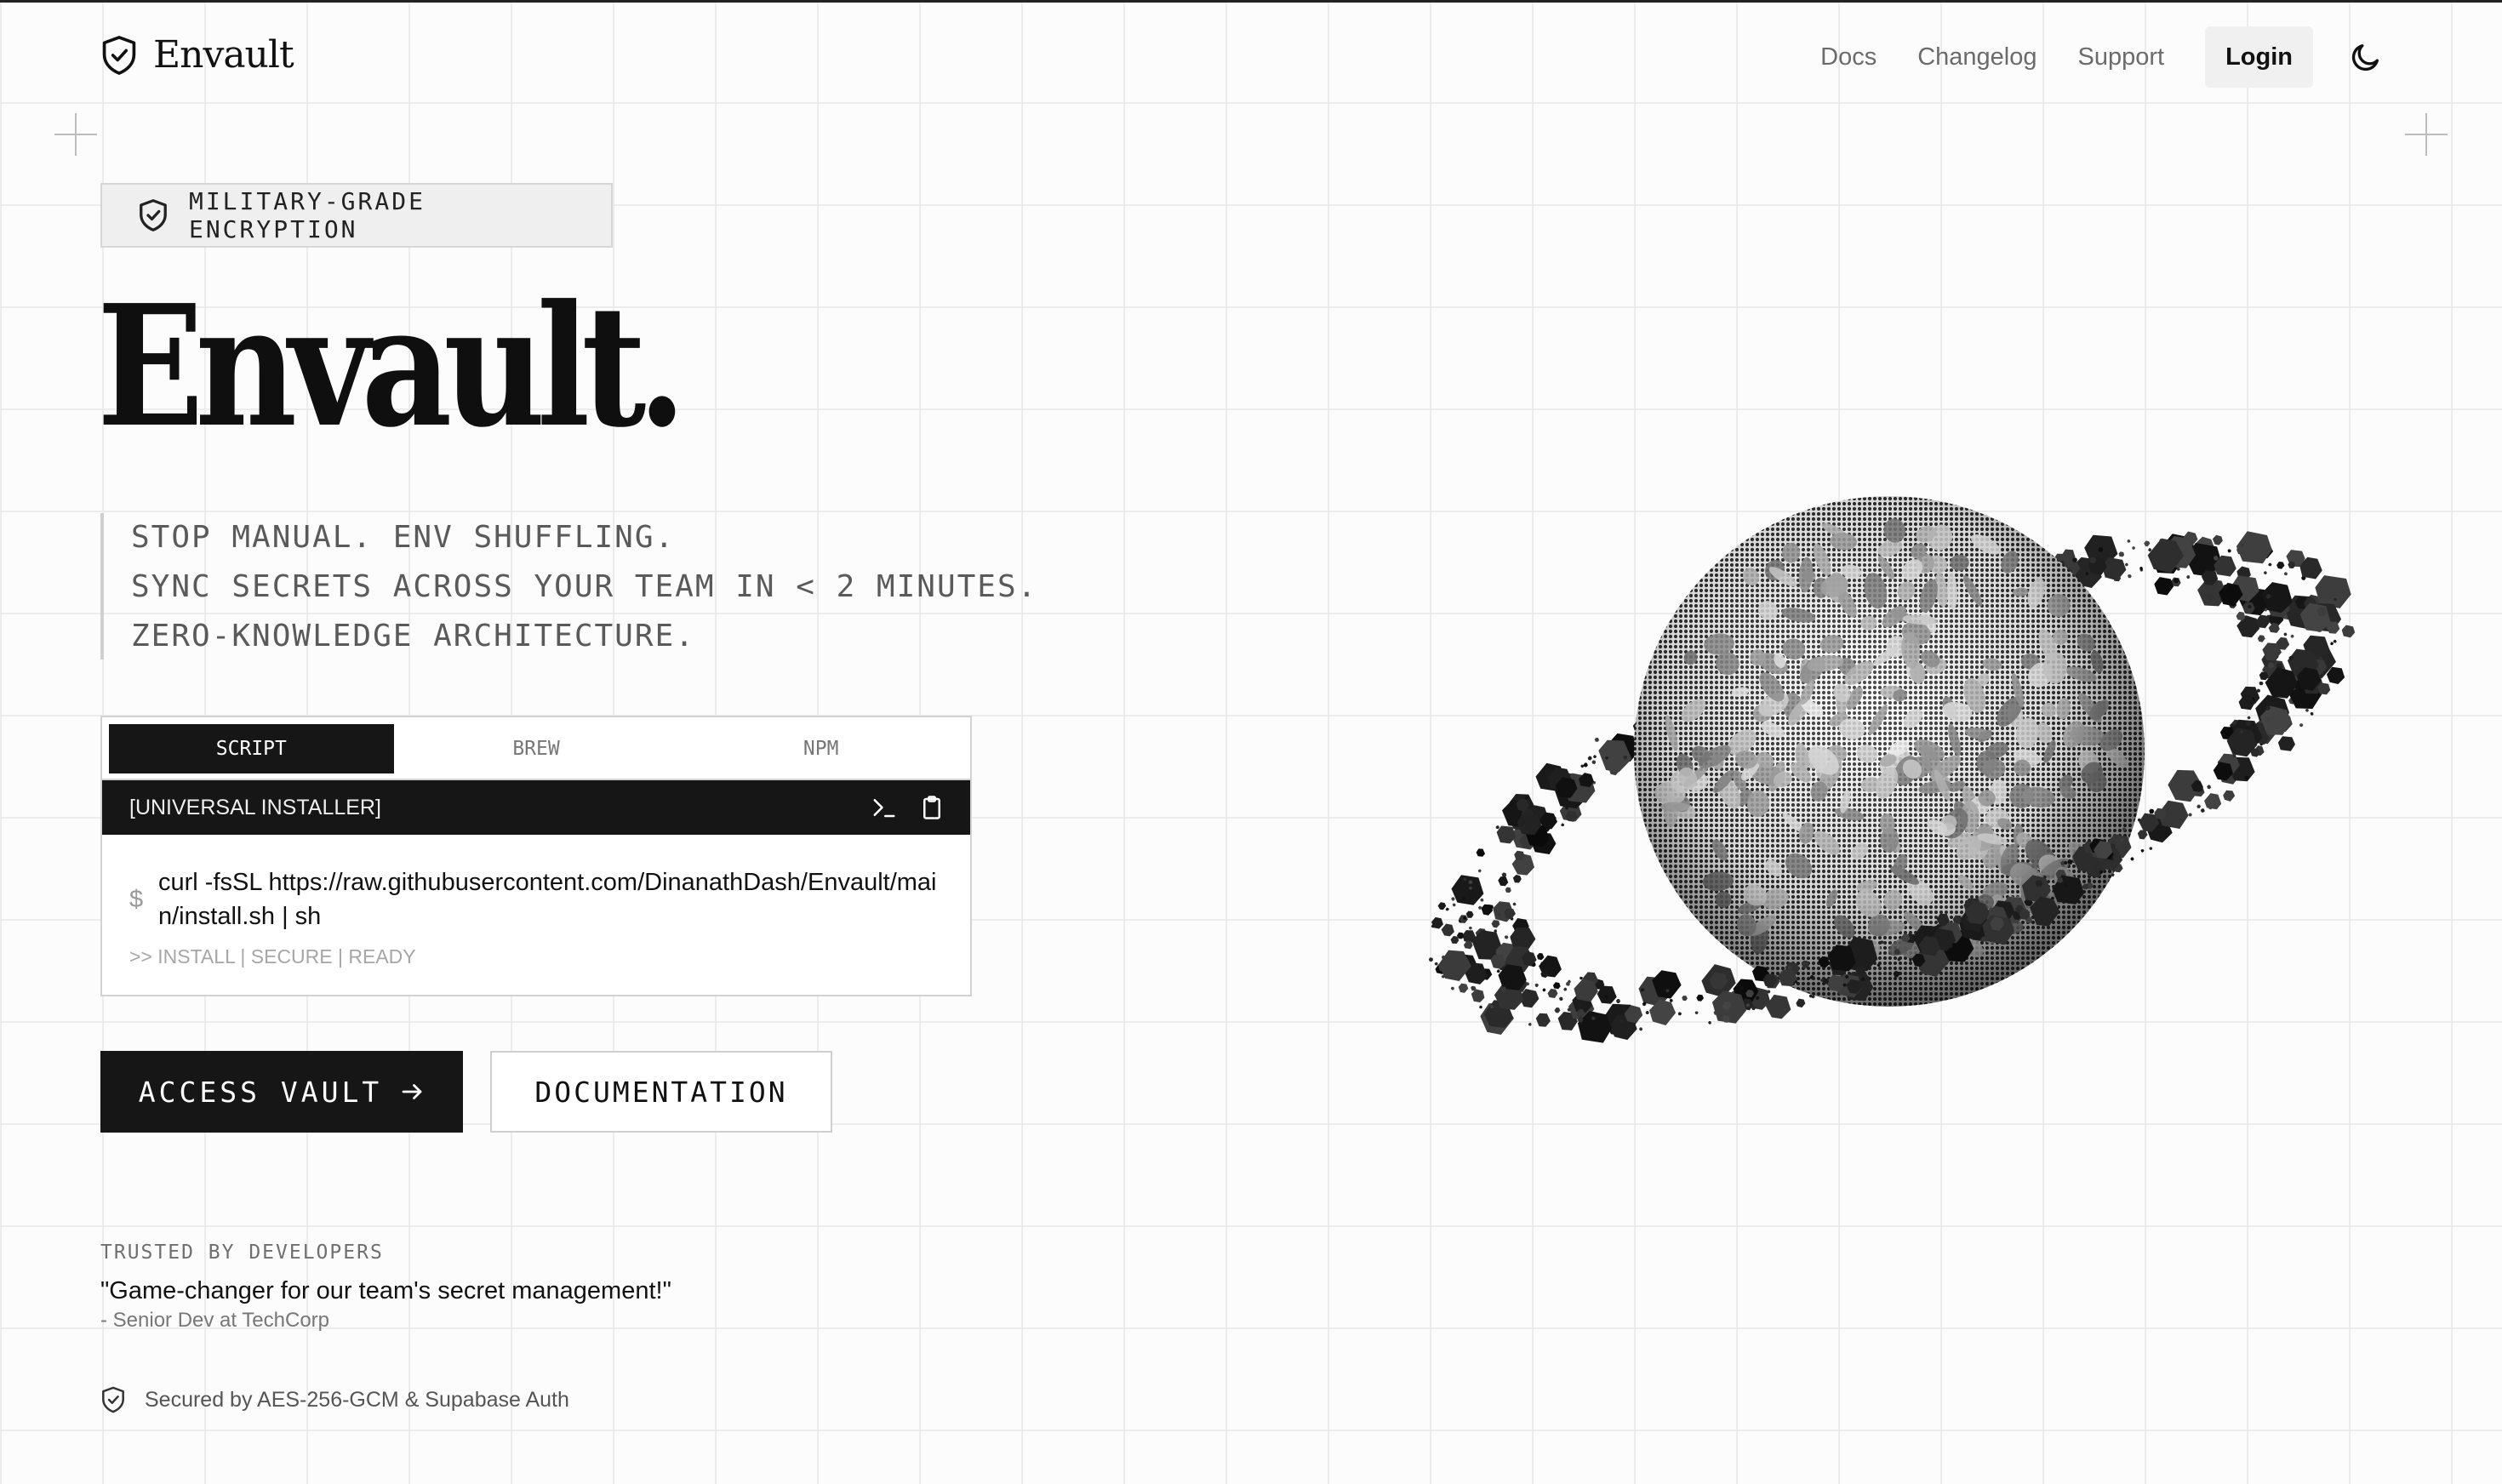 This screenshot has height=1484, width=2502. Describe the element at coordinates (223, 55) in the screenshot. I see `brand-name: Envault` at that location.